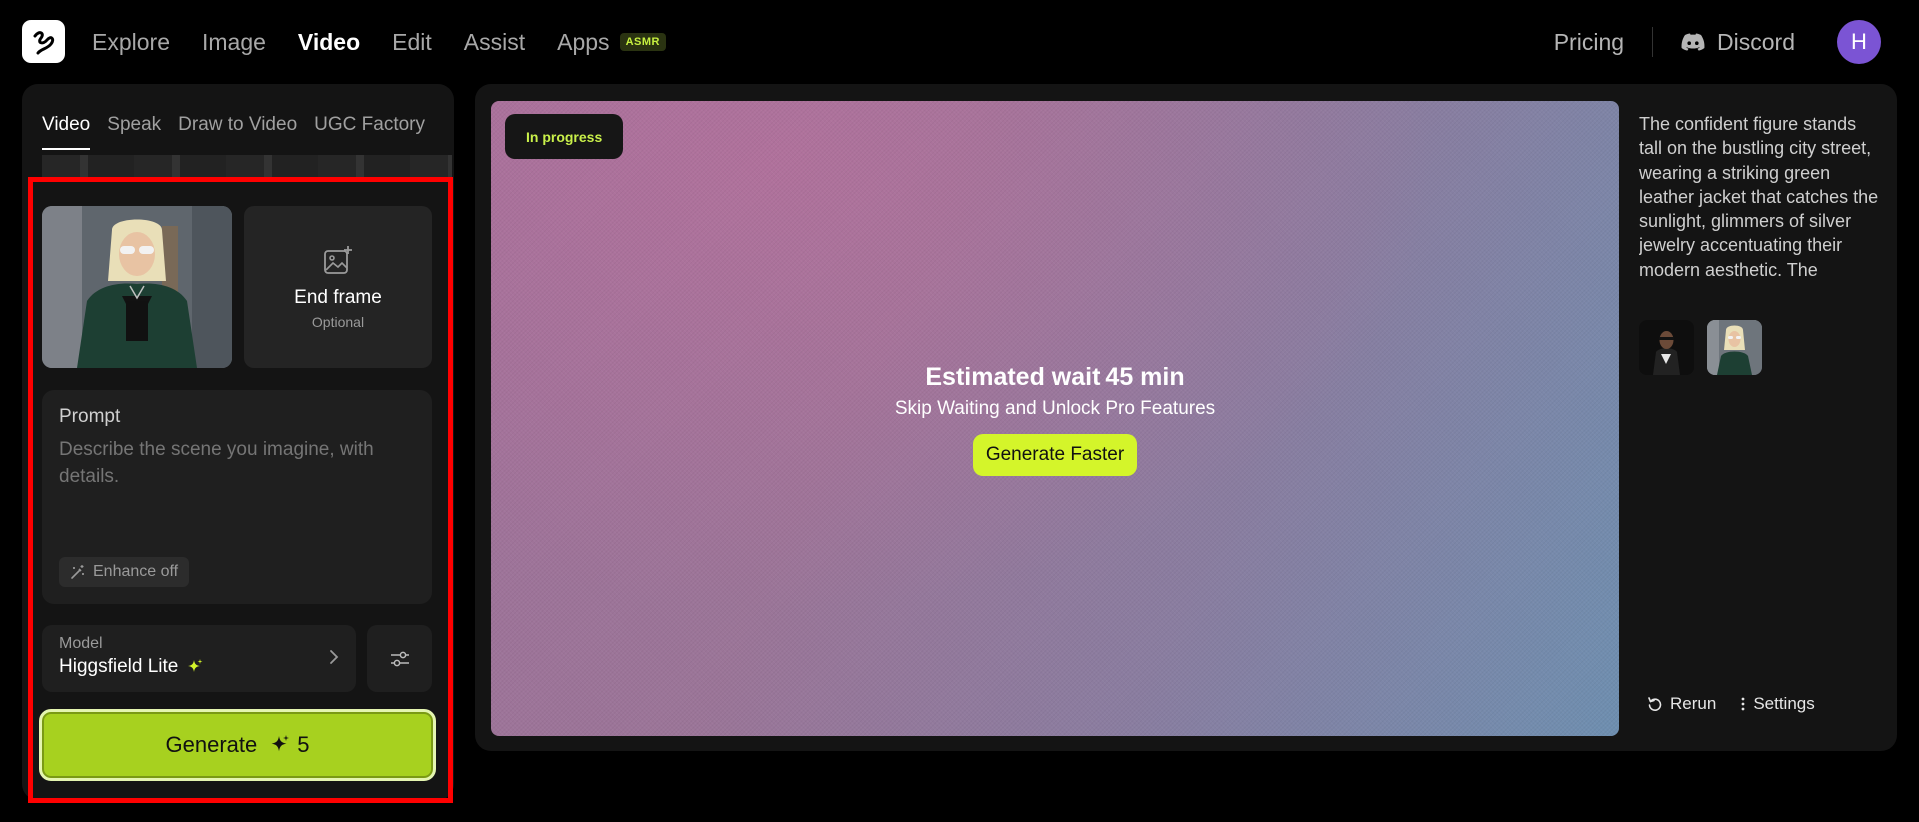 Image resolution: width=1919 pixels, height=822 pixels. What do you see at coordinates (564, 136) in the screenshot?
I see `status-badge: In progress` at bounding box center [564, 136].